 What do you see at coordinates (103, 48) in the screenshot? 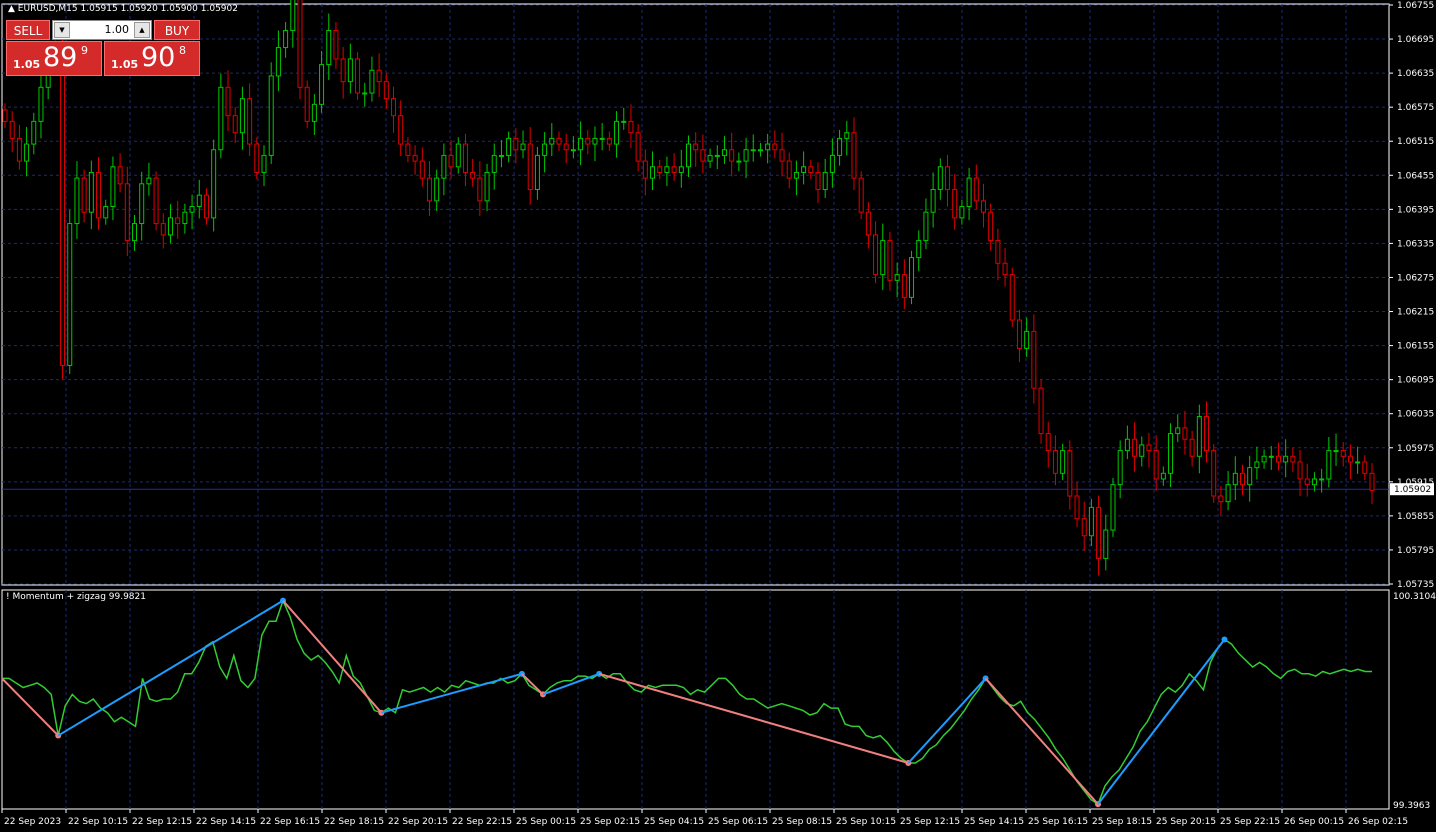
I see `one-click-trading-panel: SELL ▼ 1.00 ▲ BUY 1.05 89 9 1.05 90 8` at bounding box center [103, 48].